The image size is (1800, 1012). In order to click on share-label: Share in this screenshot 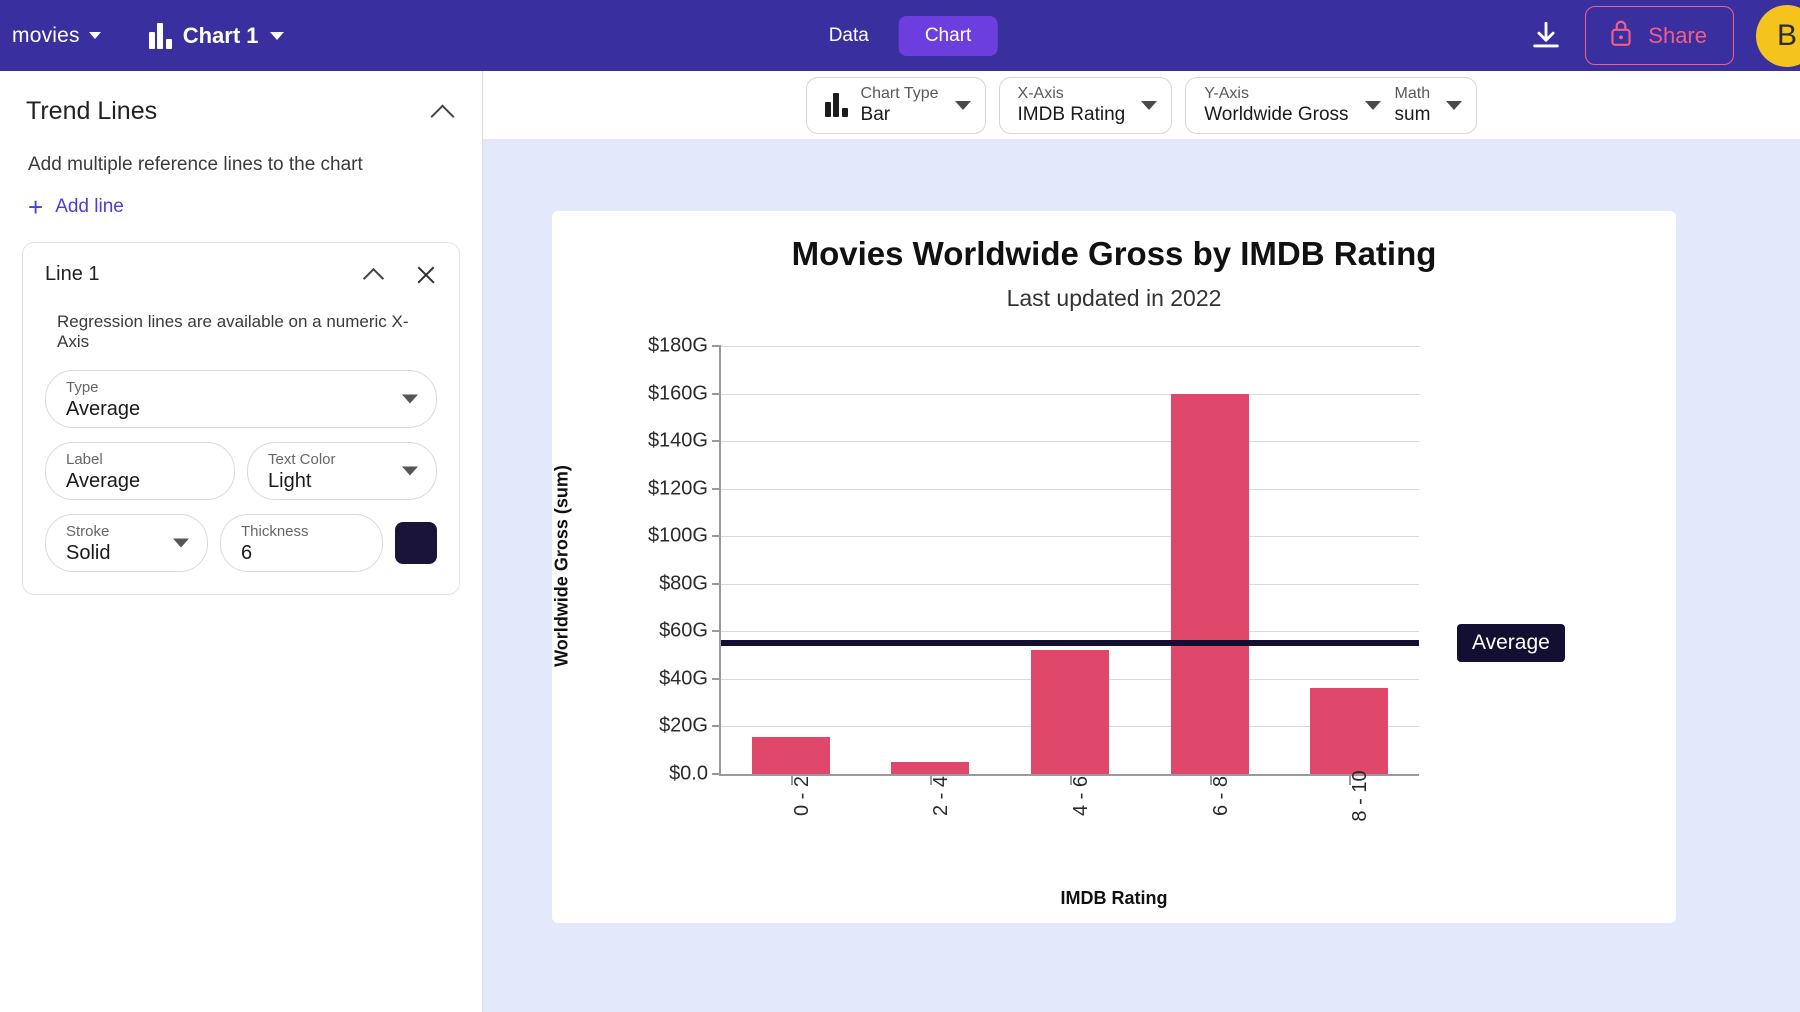, I will do `click(1677, 35)`.